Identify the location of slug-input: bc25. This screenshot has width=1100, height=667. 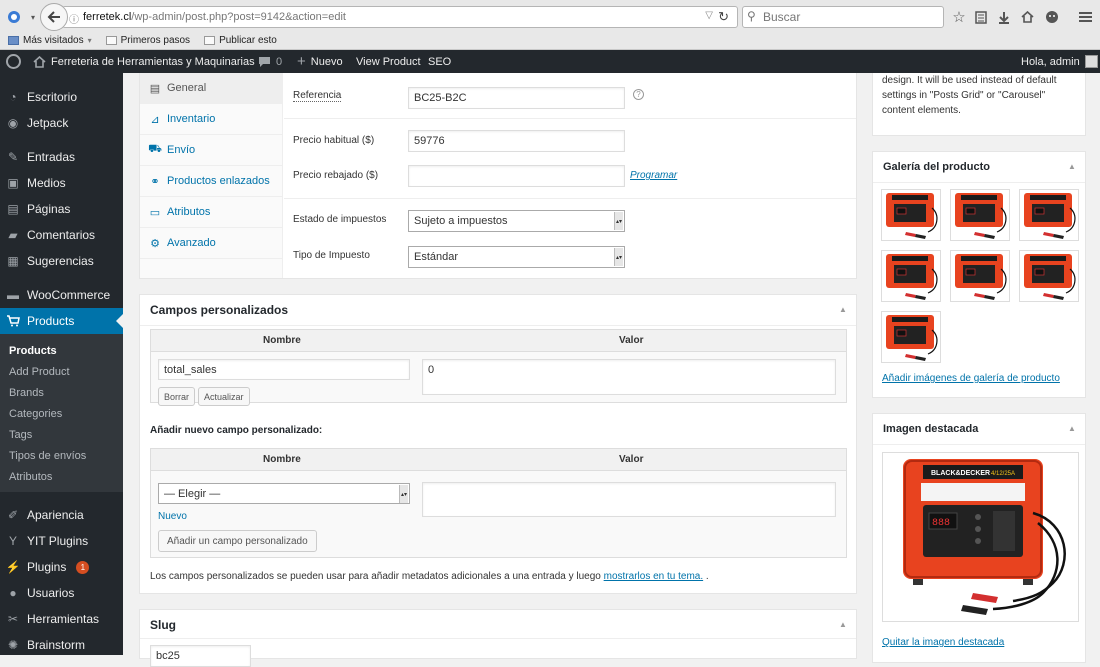
(200, 656).